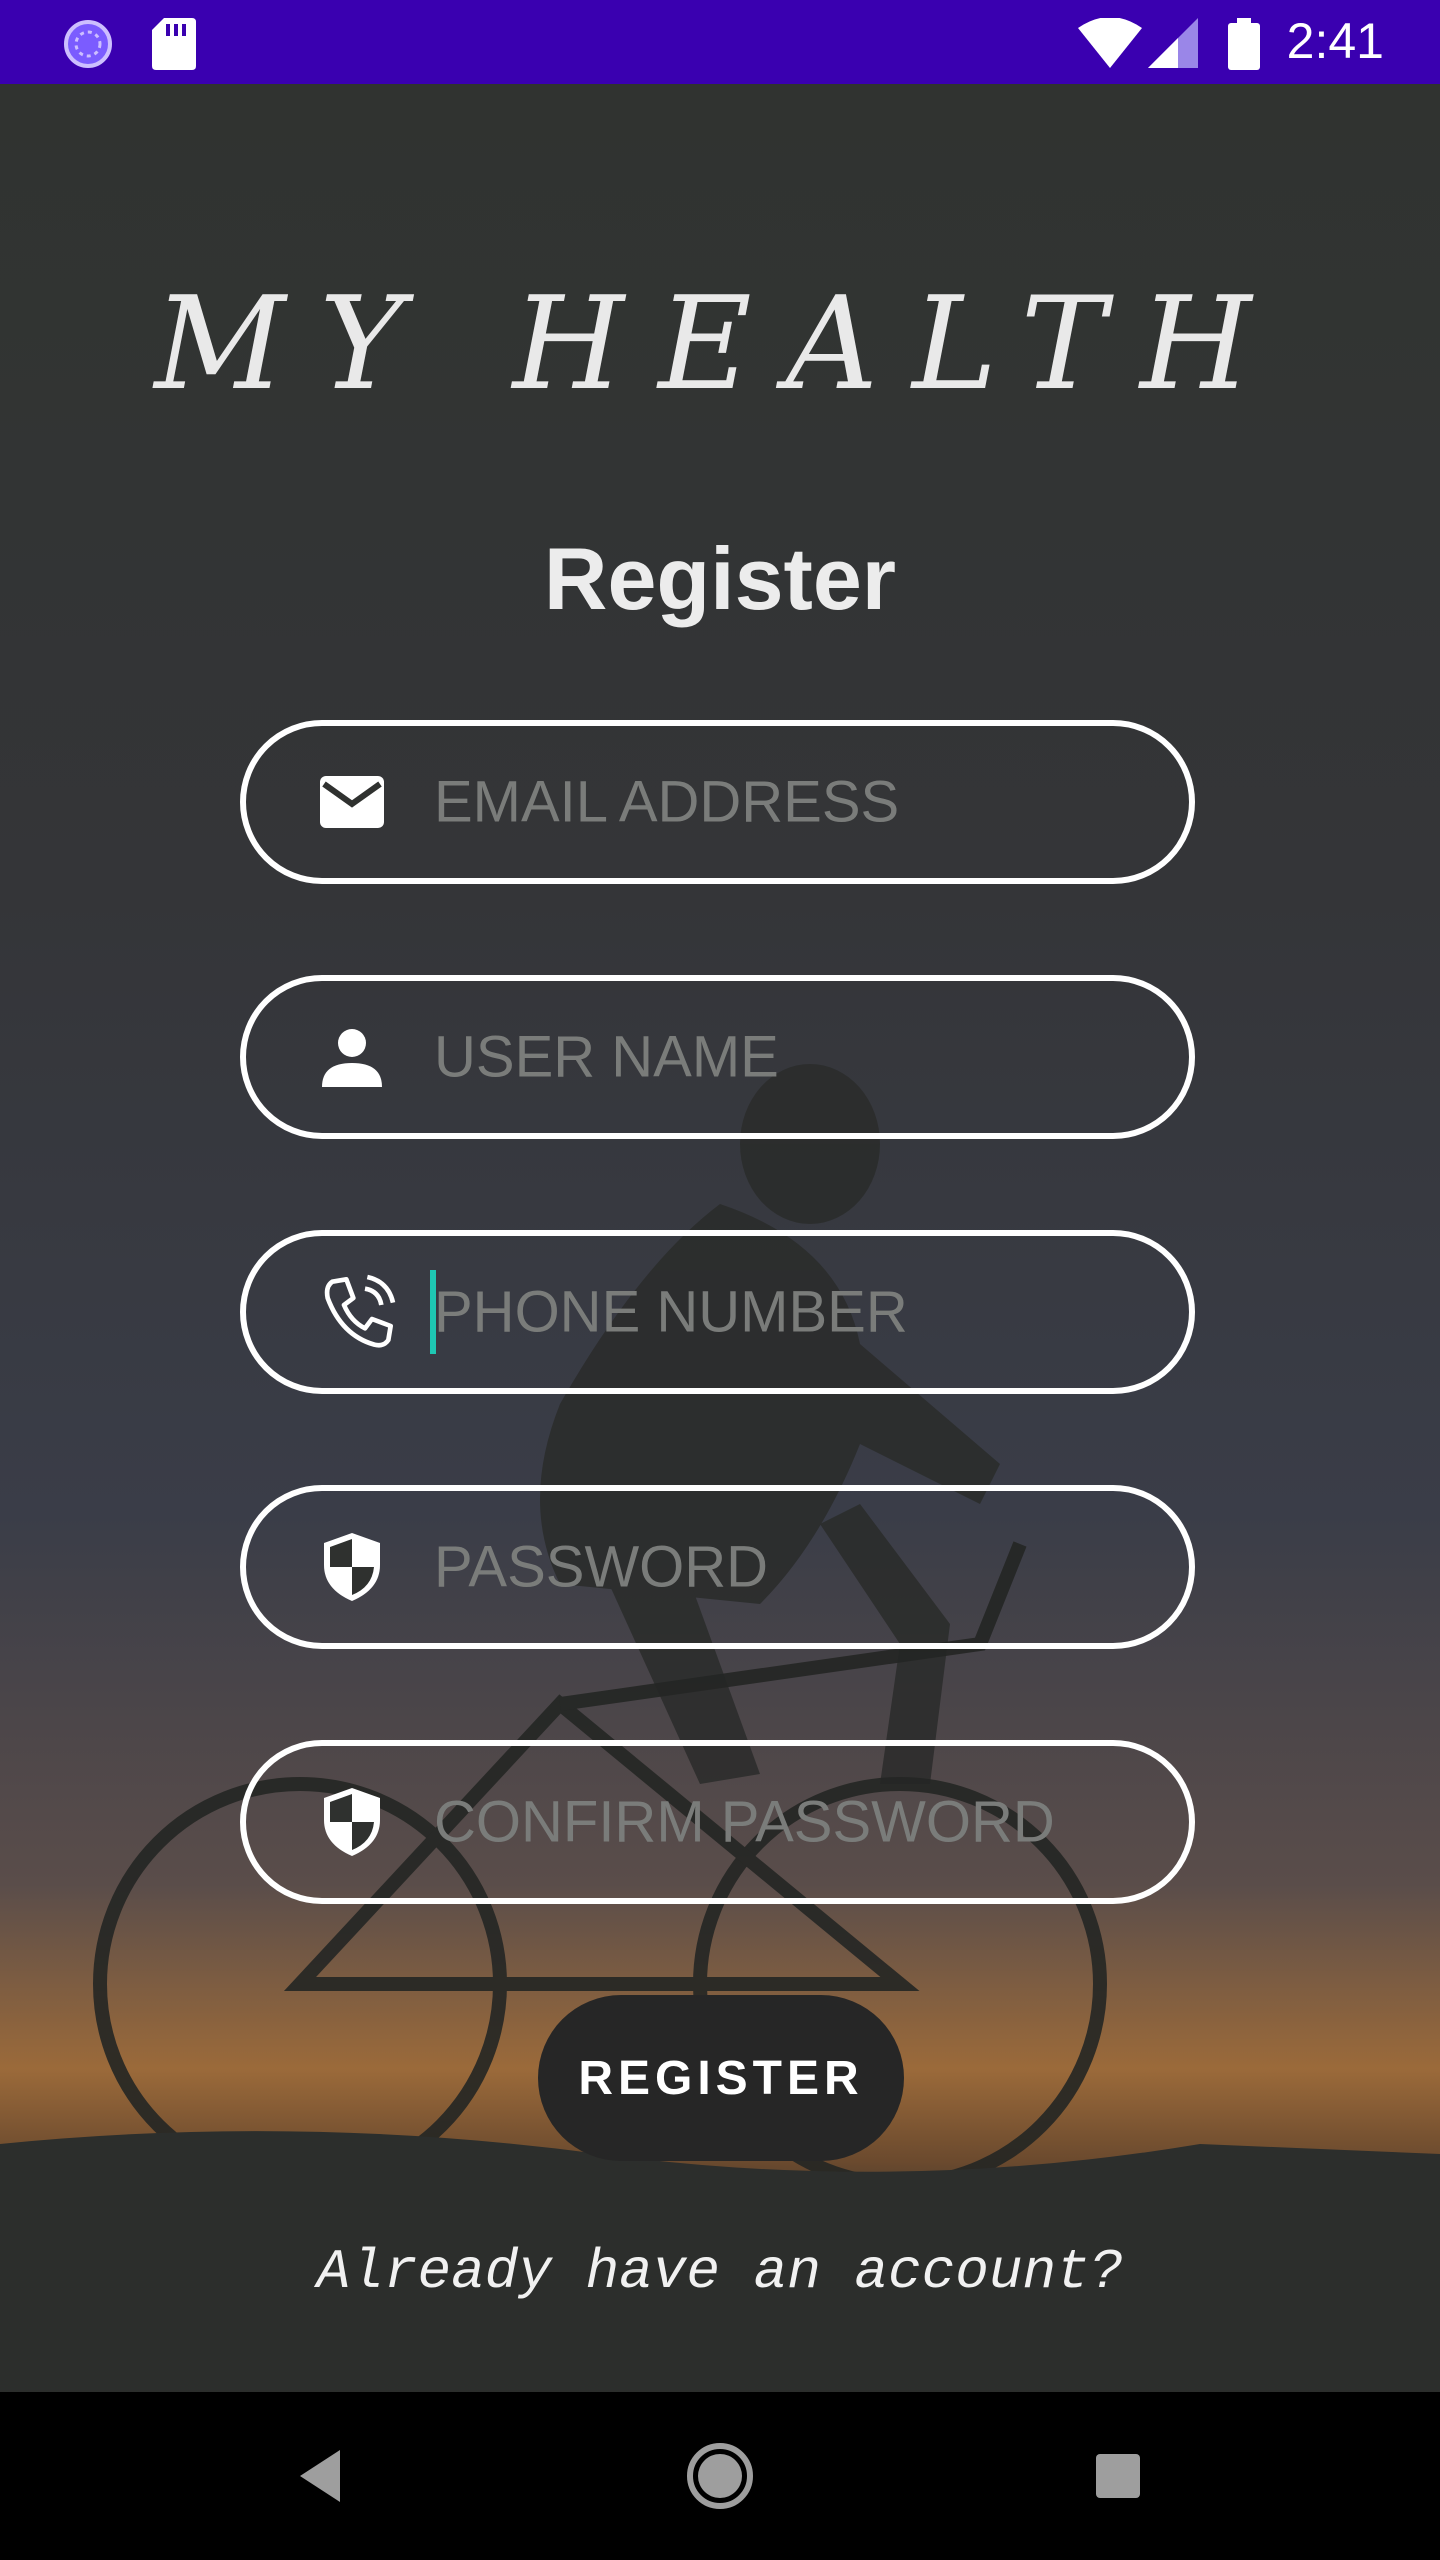  What do you see at coordinates (174, 44) in the screenshot?
I see `sd-card-icon` at bounding box center [174, 44].